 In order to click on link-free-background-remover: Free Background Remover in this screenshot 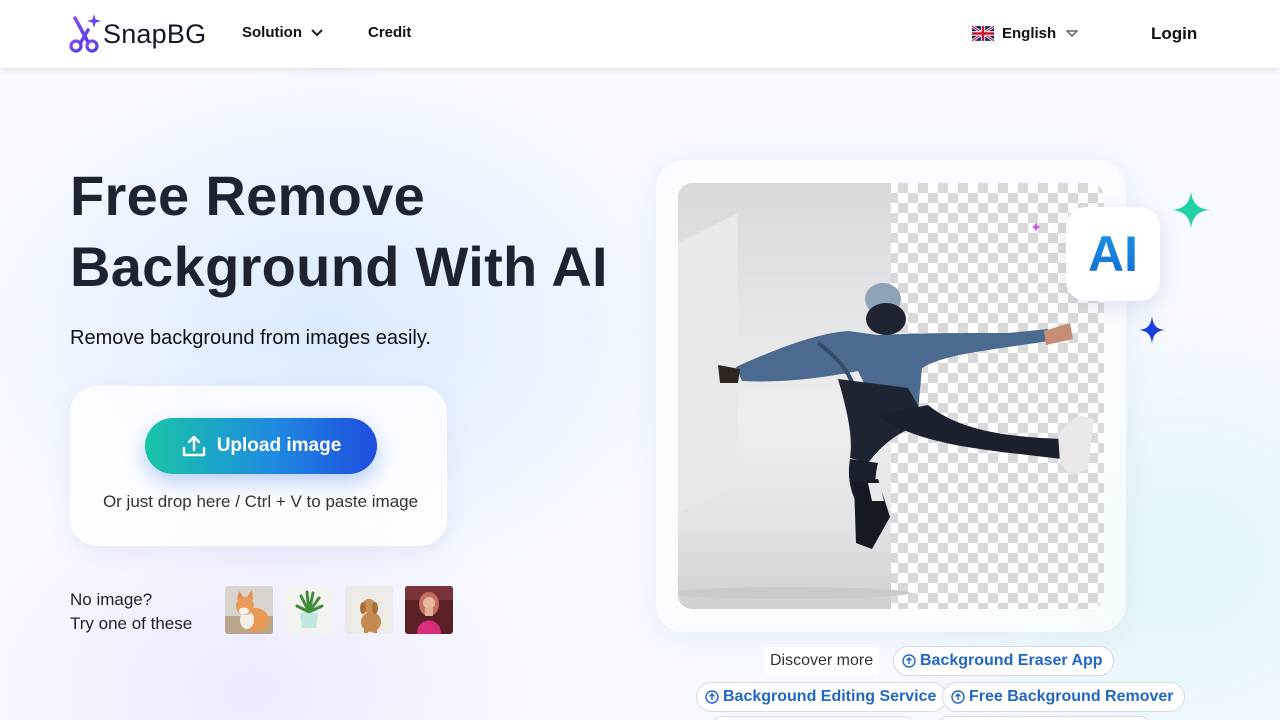, I will do `click(1063, 697)`.